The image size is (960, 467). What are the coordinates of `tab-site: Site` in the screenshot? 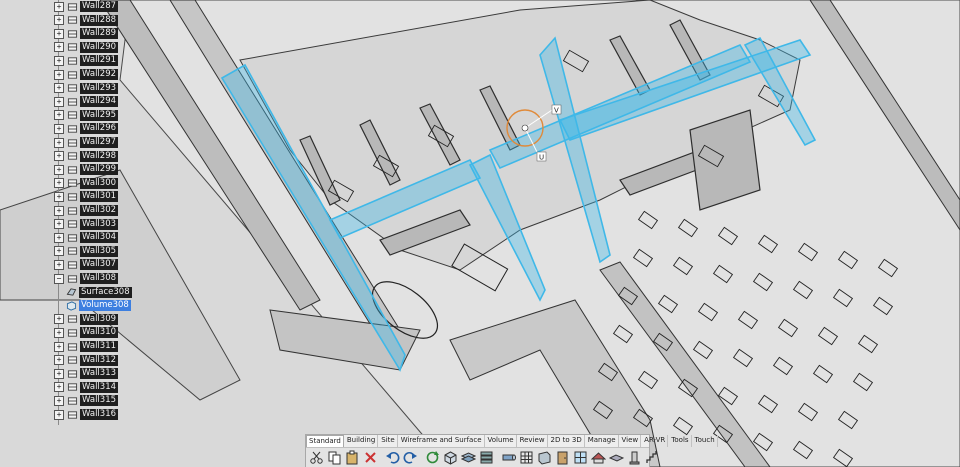 It's located at (388, 441).